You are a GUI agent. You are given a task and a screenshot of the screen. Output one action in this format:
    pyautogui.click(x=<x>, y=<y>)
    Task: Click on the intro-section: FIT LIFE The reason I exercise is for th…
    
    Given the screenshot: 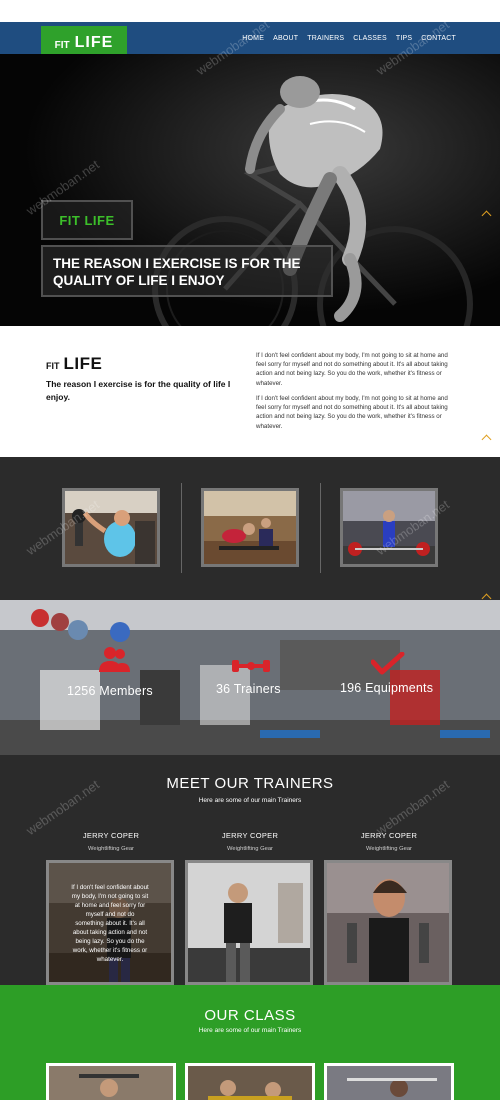 What is the action you would take?
    pyautogui.click(x=250, y=391)
    